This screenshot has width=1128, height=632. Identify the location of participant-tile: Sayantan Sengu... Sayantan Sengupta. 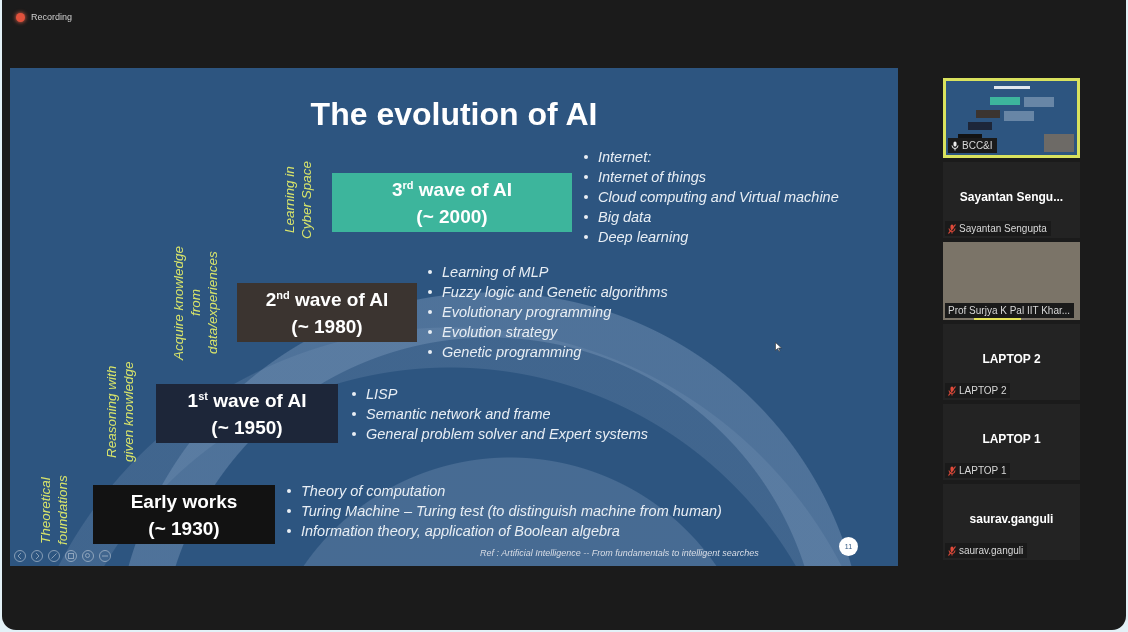
(1011, 200).